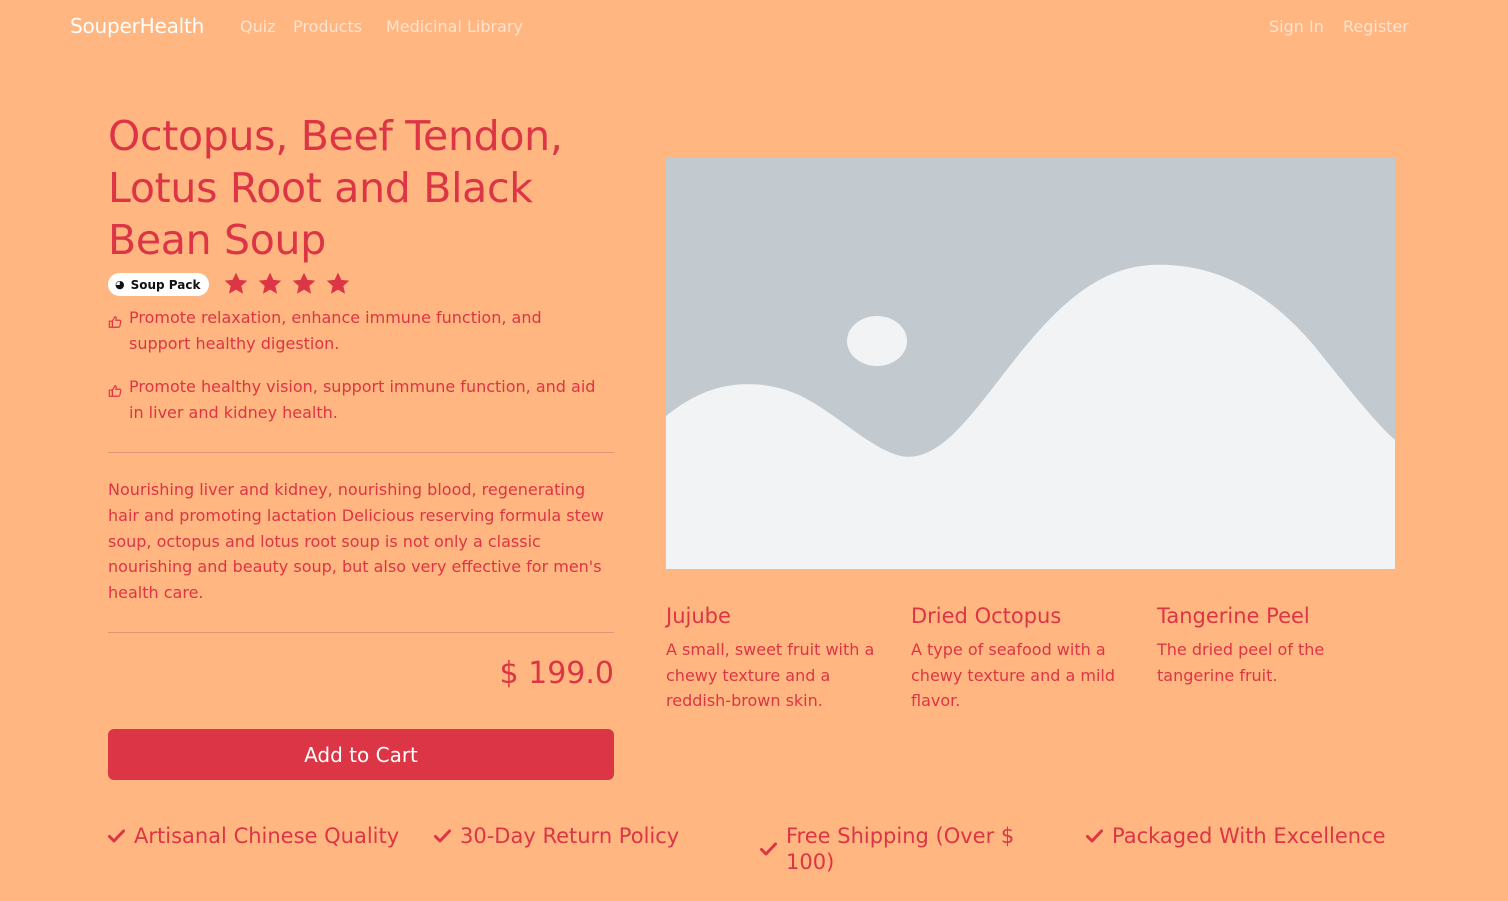 This screenshot has height=901, width=1508. Describe the element at coordinates (327, 26) in the screenshot. I see `nav-link-products: Products` at that location.